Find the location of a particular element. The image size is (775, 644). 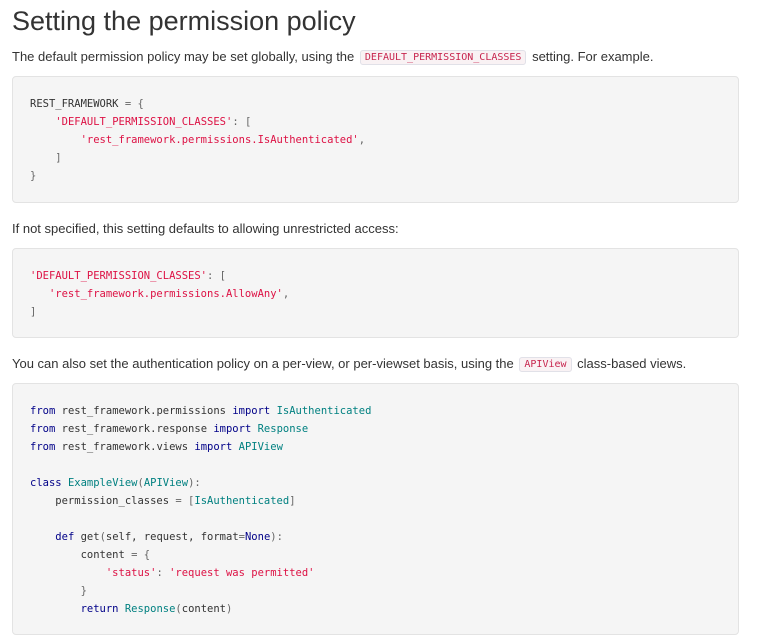

code-token: None is located at coordinates (257, 537).